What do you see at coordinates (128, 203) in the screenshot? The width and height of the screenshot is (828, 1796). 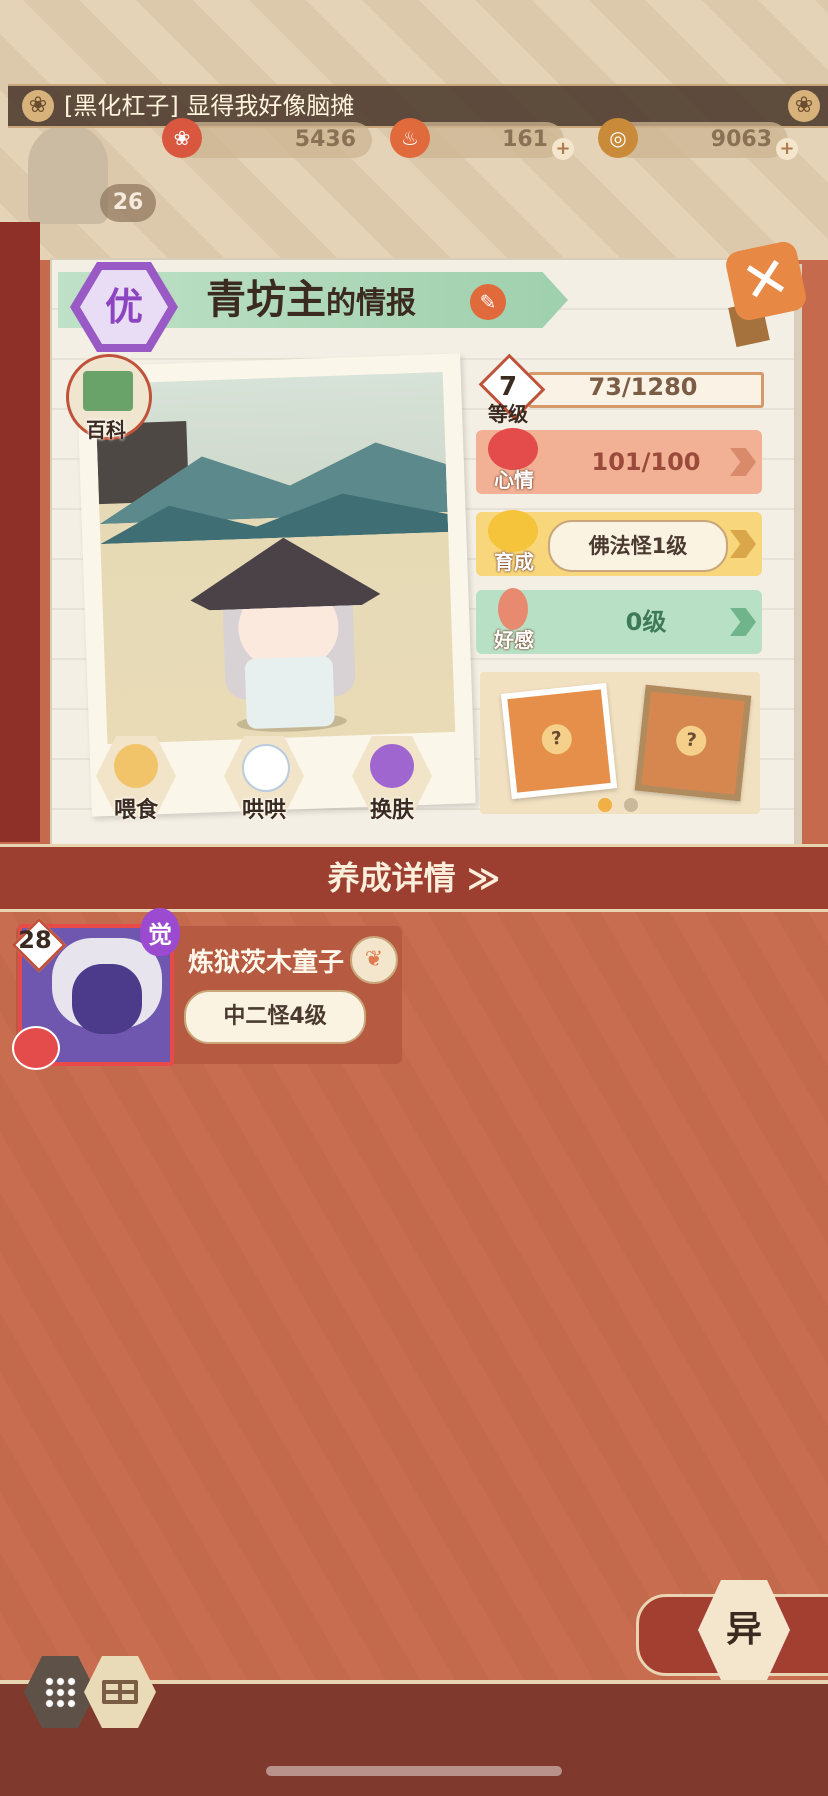 I see `player-level: 26` at bounding box center [128, 203].